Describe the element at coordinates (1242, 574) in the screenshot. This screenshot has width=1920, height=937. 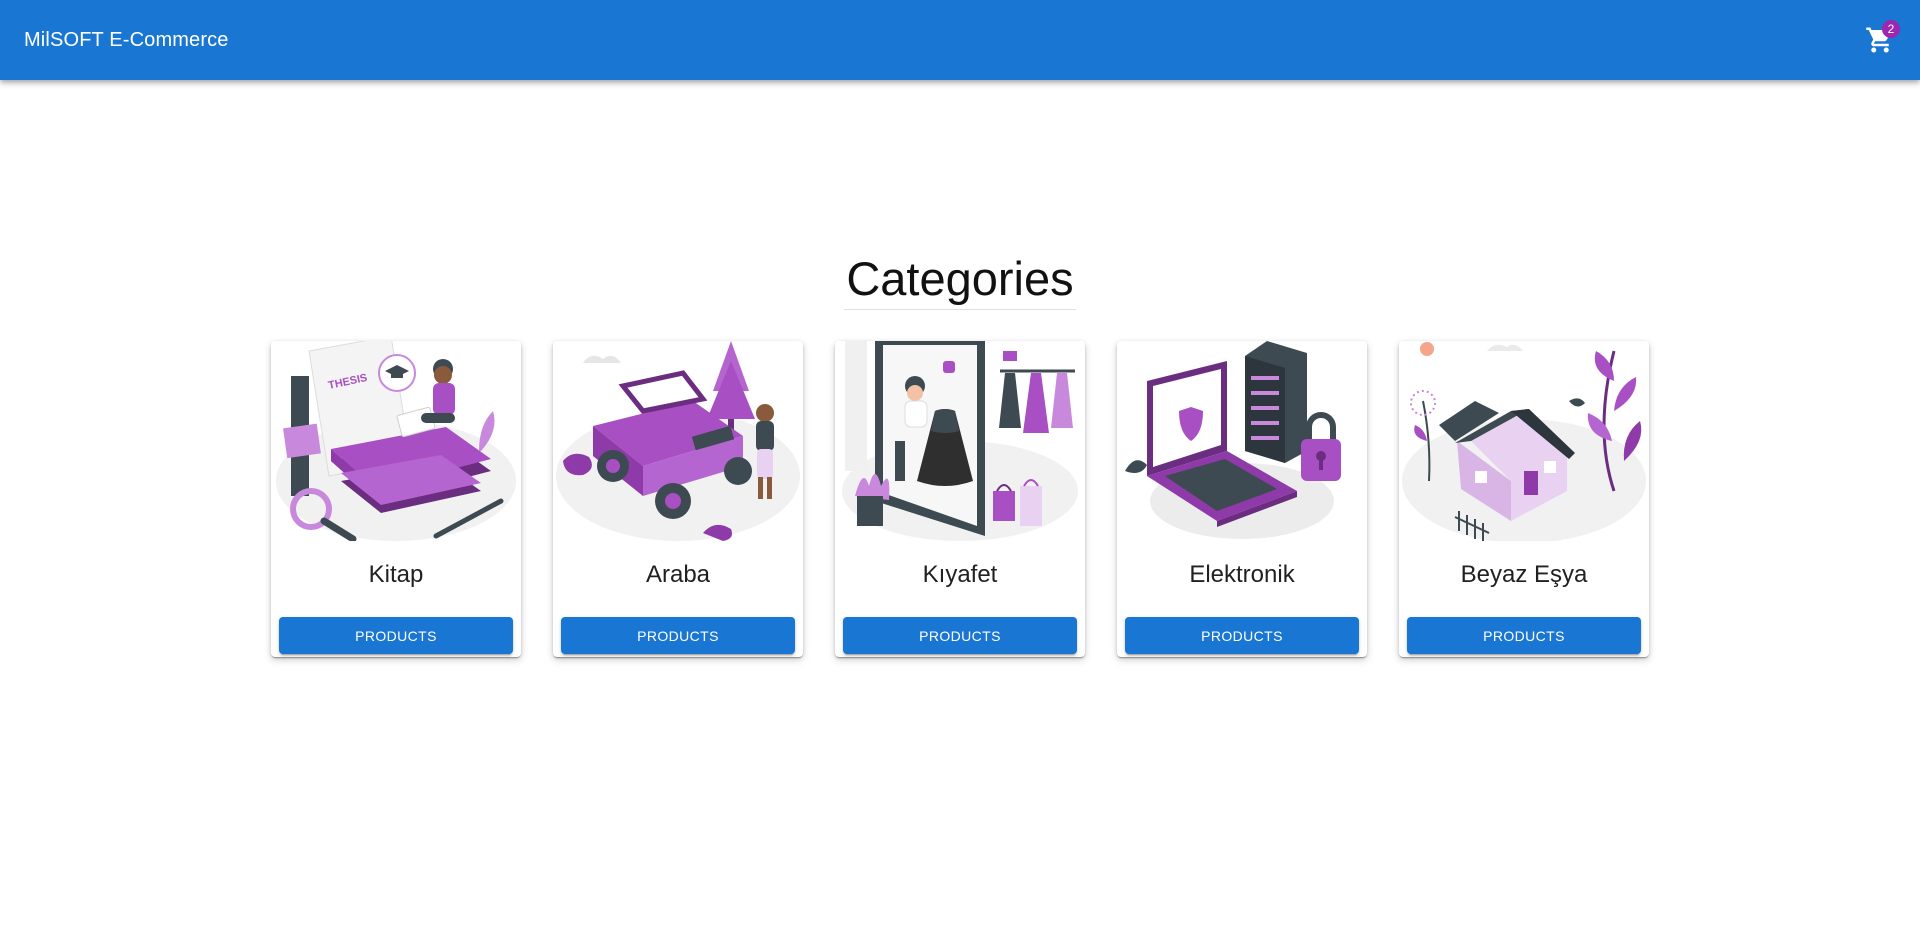
I see `category-name: Elektronik` at that location.